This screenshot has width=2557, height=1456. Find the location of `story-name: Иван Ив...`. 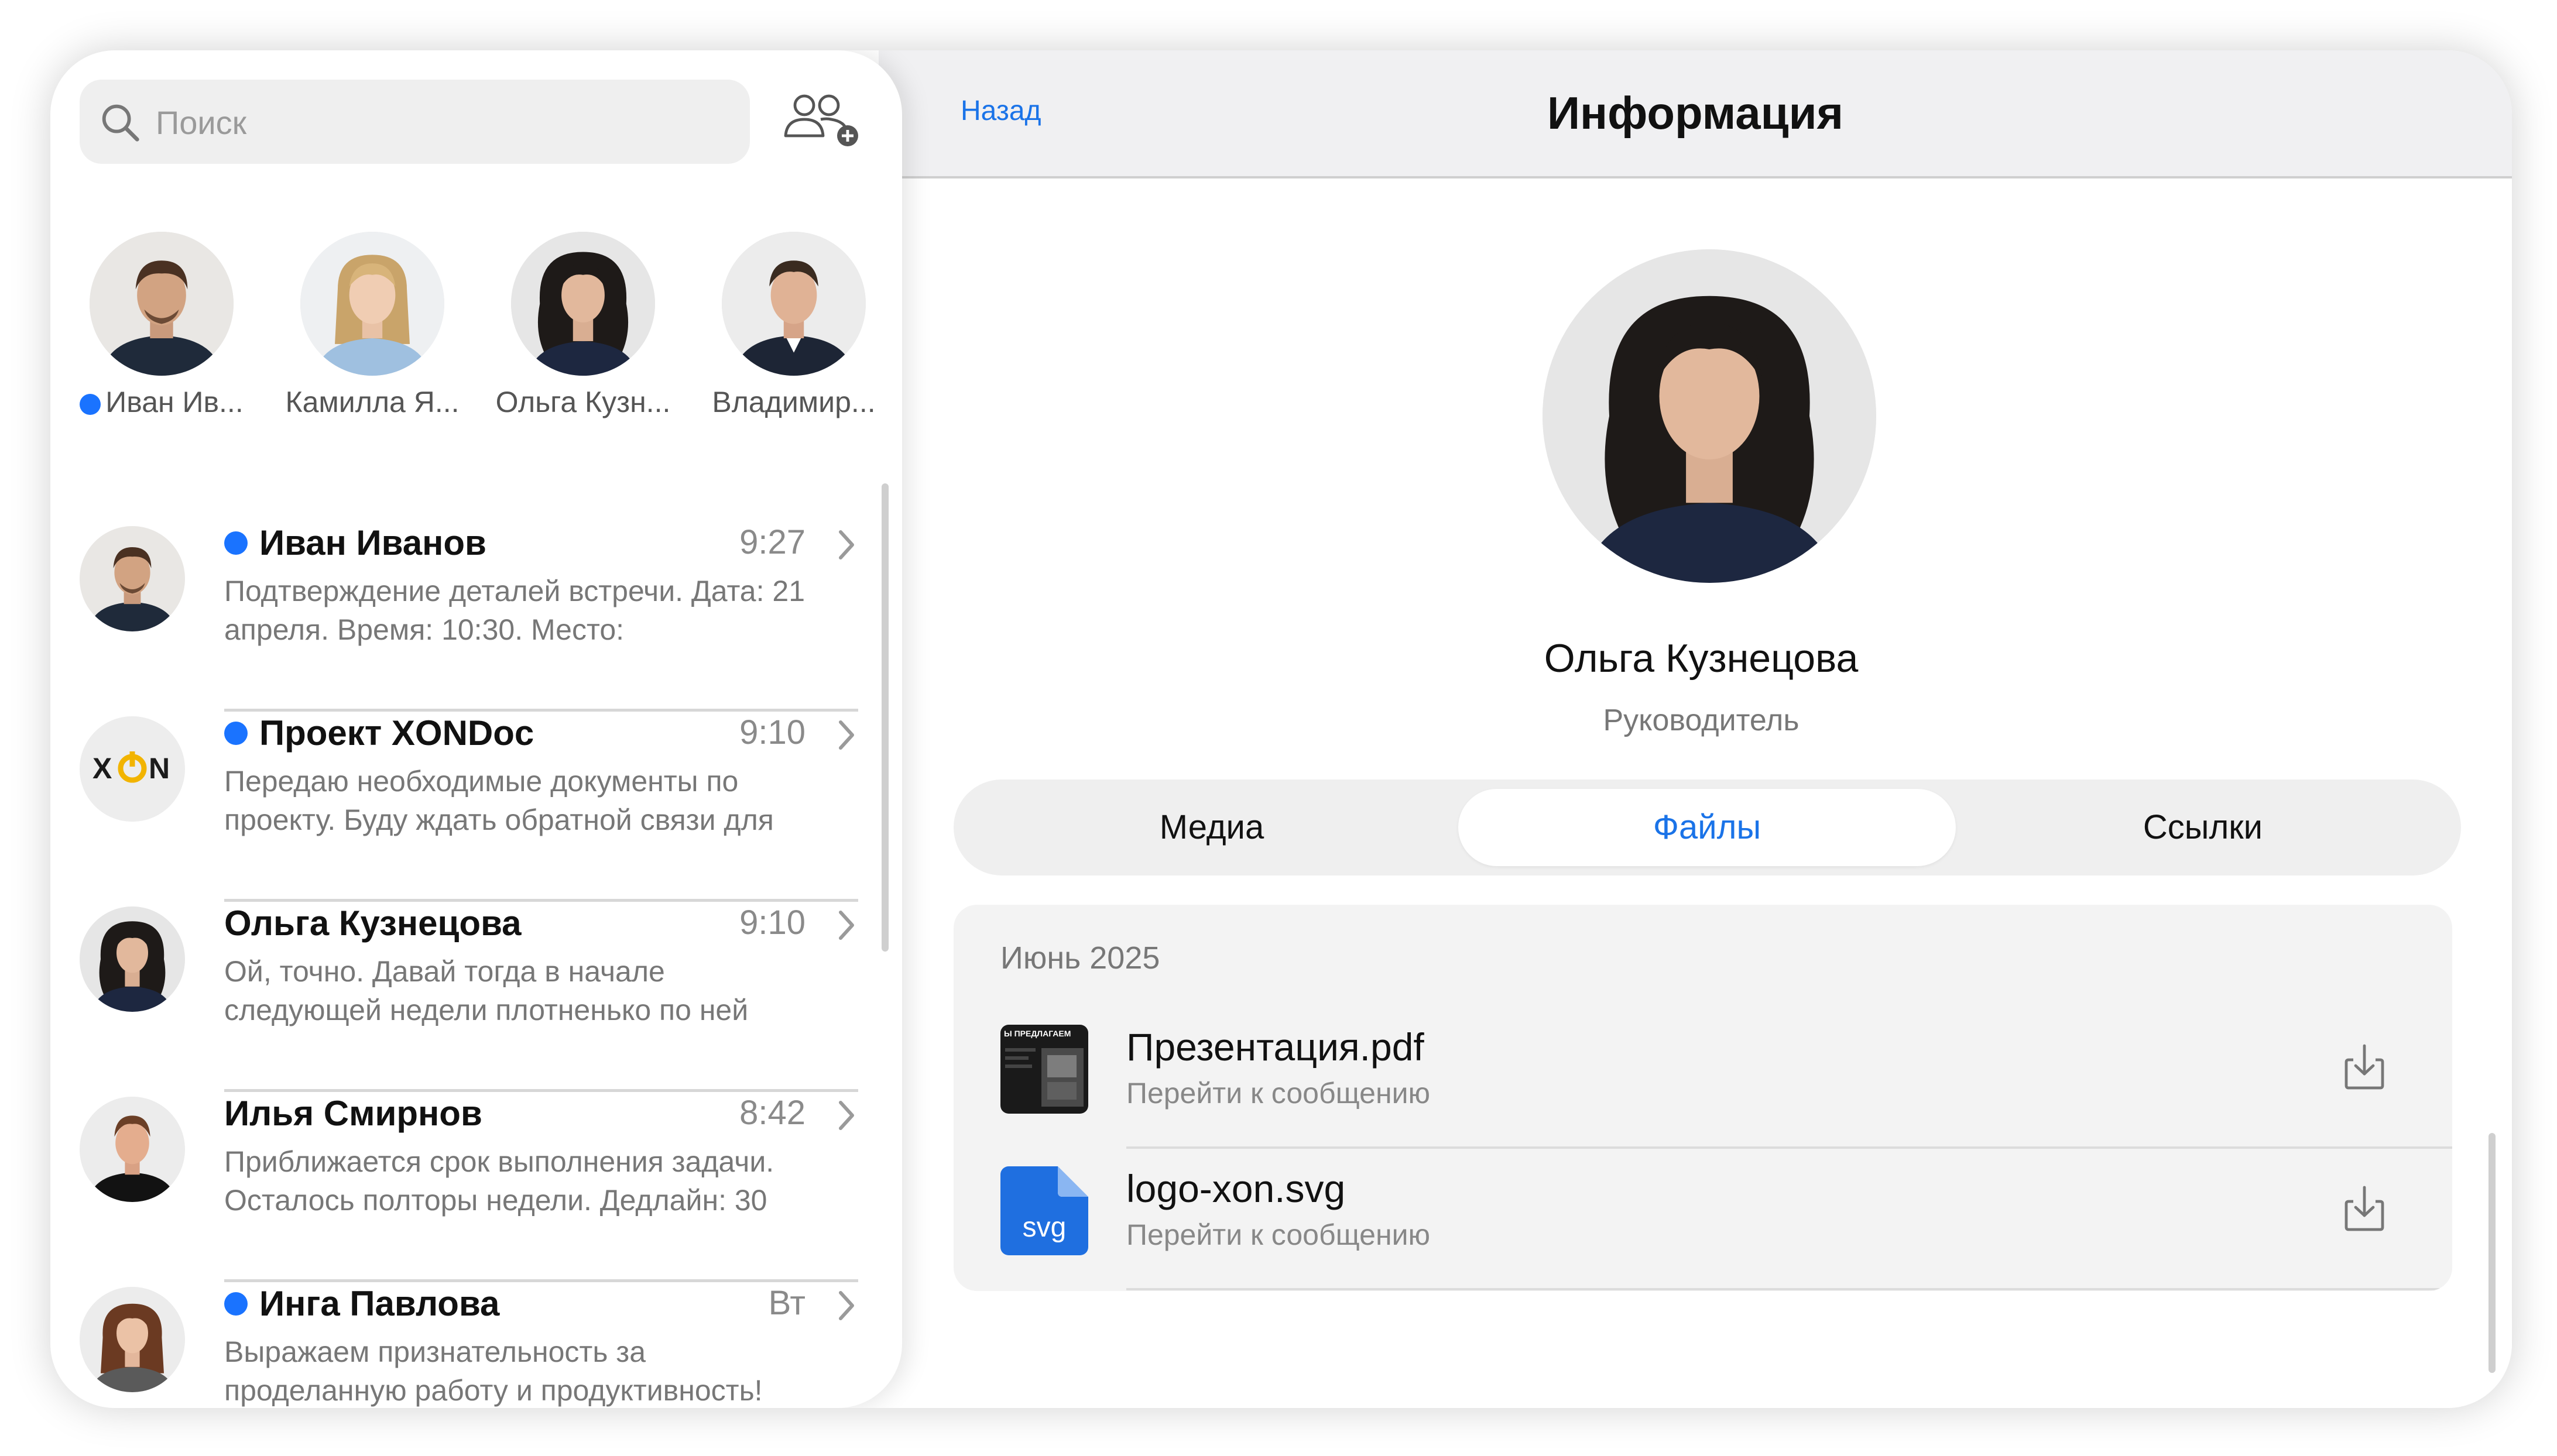

story-name: Иван Ив... is located at coordinates (174, 402).